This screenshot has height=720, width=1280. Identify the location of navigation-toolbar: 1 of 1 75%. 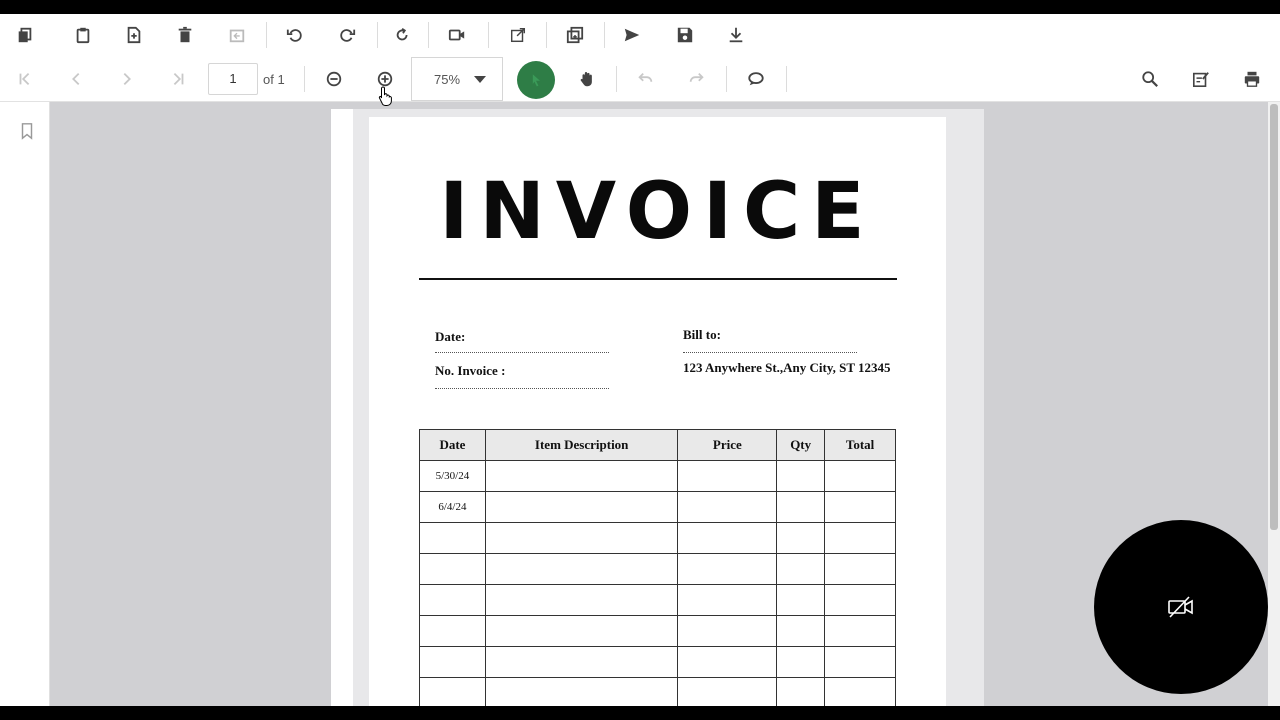
(640, 79).